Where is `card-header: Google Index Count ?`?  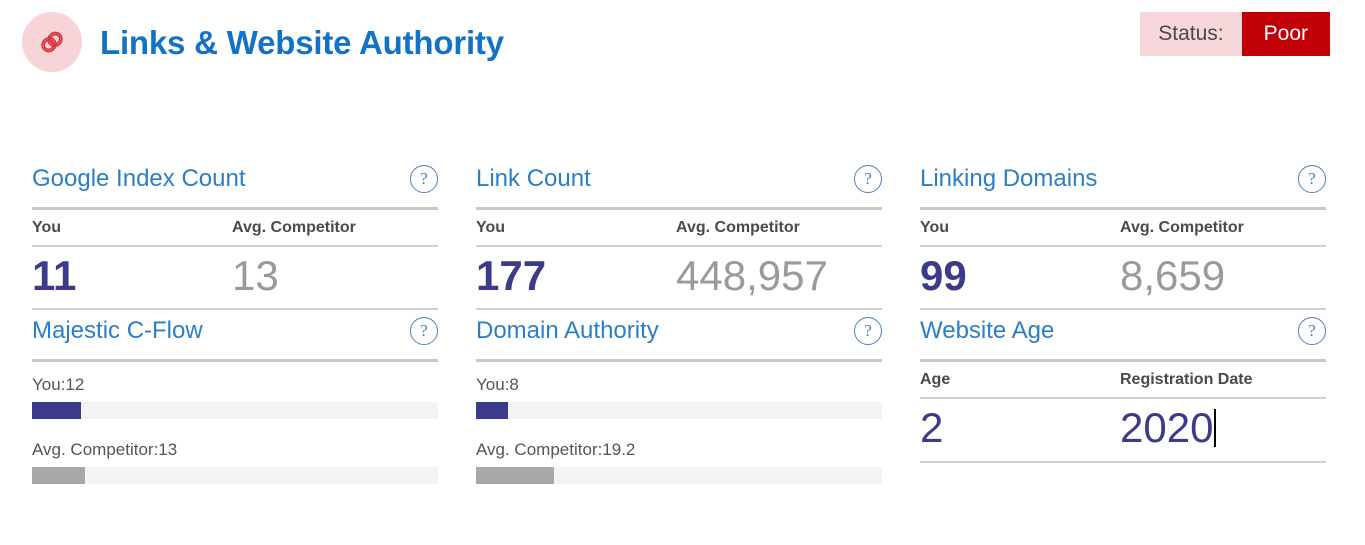 card-header: Google Index Count ? is located at coordinates (235, 179).